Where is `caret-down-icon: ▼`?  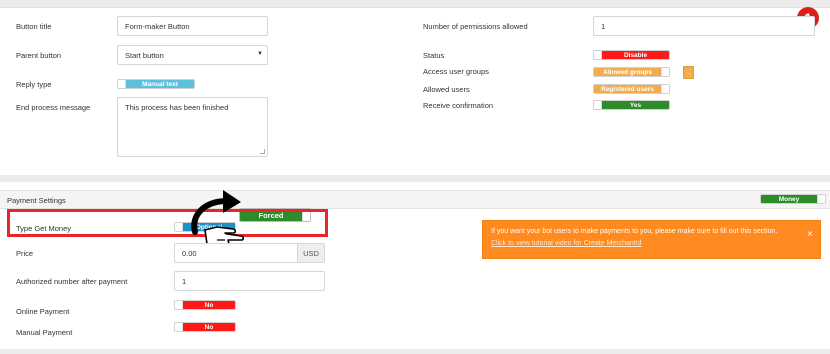
caret-down-icon: ▼ is located at coordinates (260, 54).